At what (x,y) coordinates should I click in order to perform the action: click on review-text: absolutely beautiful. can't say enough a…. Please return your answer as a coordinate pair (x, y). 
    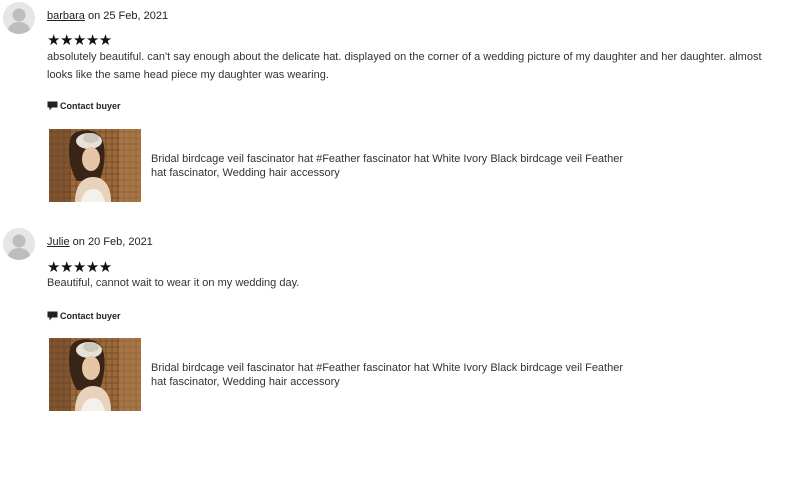
    Looking at the image, I should click on (404, 66).